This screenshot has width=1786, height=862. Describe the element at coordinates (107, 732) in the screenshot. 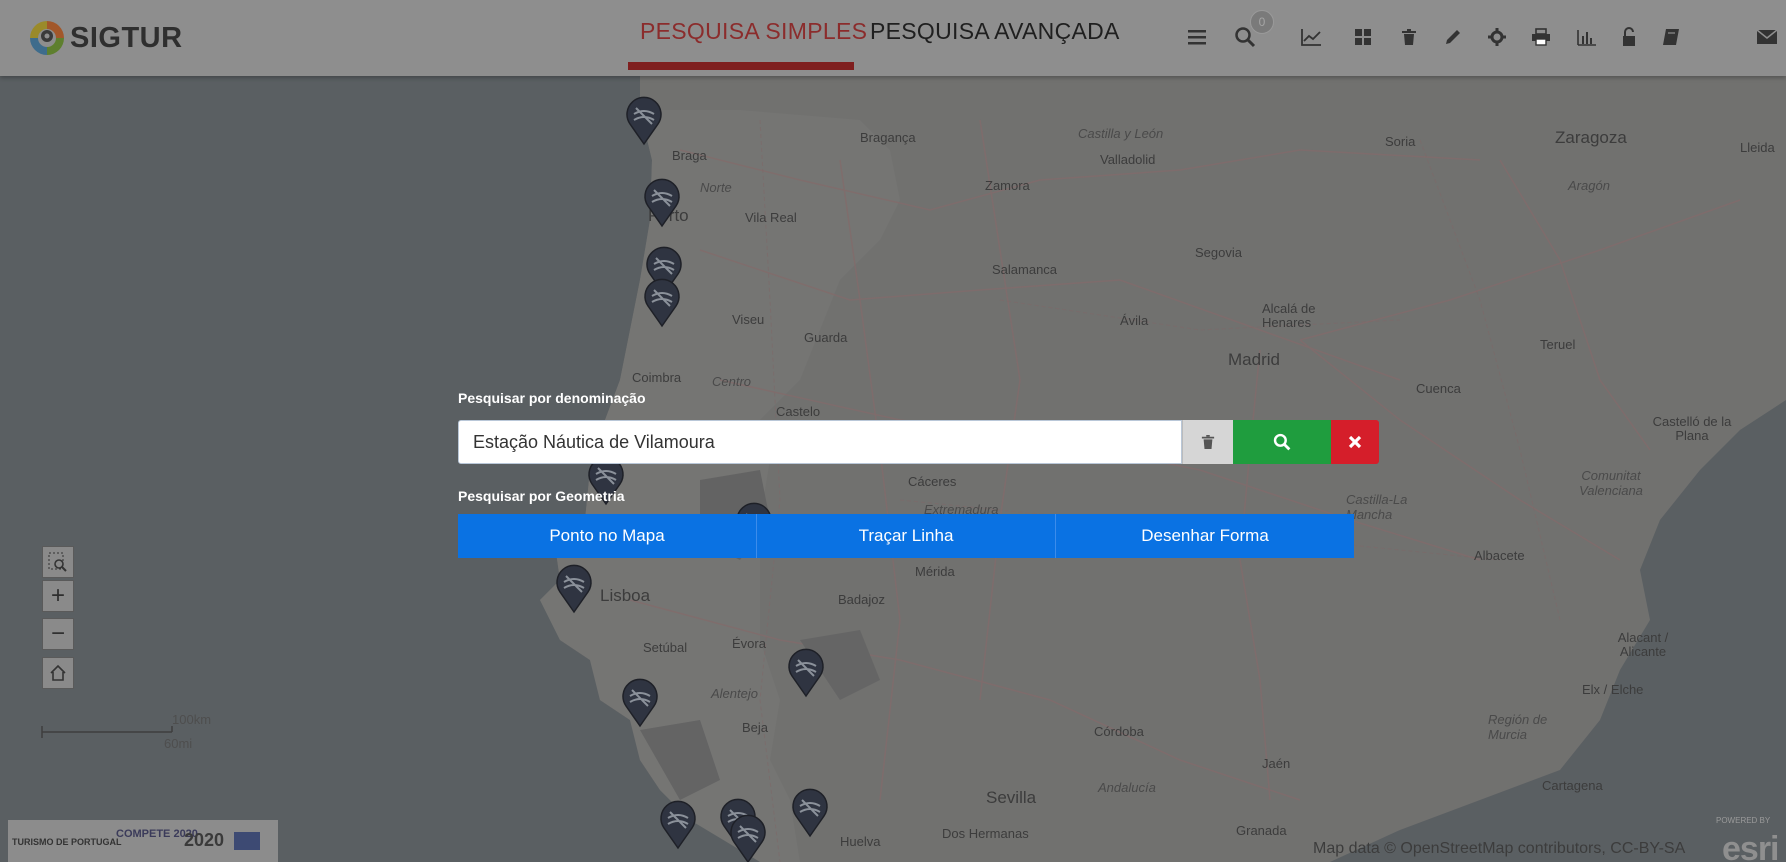

I see `scale-bar-lines` at that location.